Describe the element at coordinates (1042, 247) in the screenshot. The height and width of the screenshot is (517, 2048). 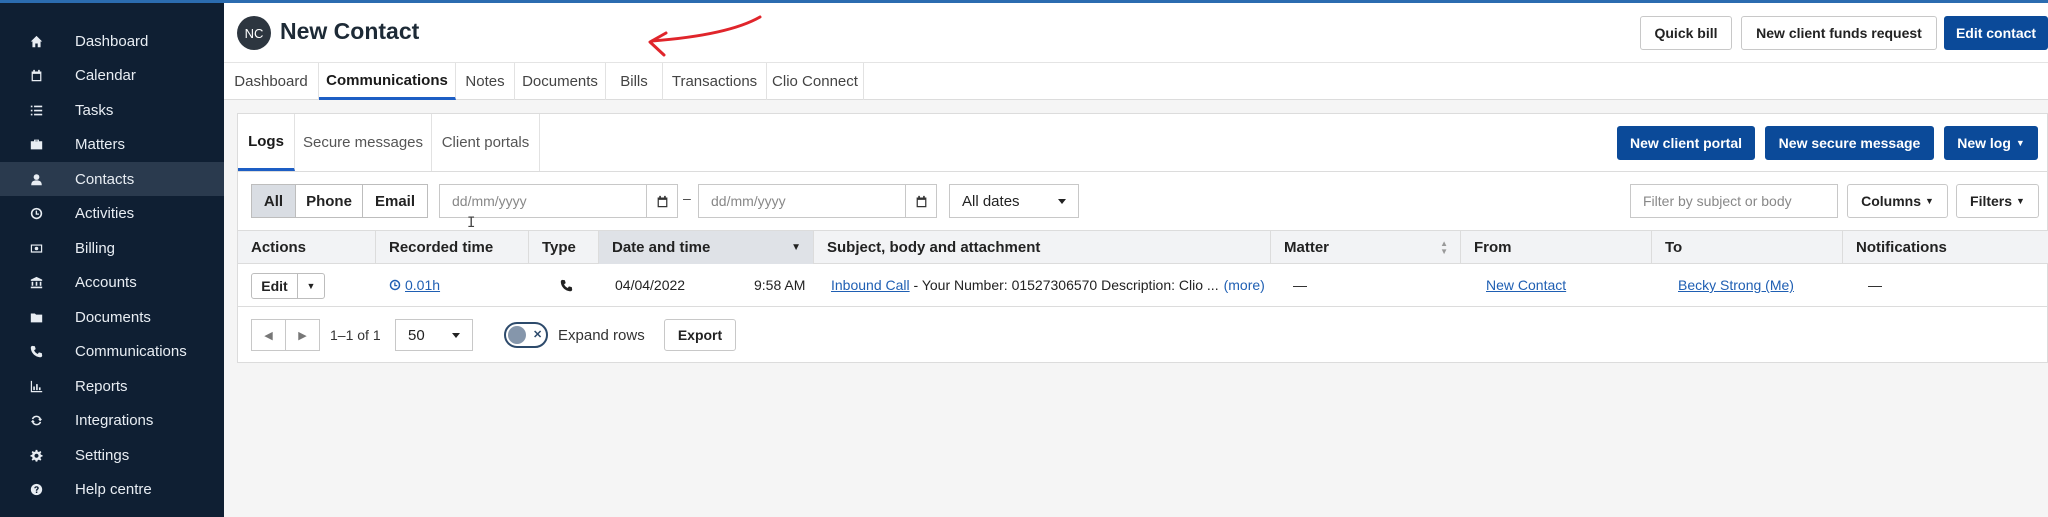
I see `column-subject: Subject, body and attachment` at that location.